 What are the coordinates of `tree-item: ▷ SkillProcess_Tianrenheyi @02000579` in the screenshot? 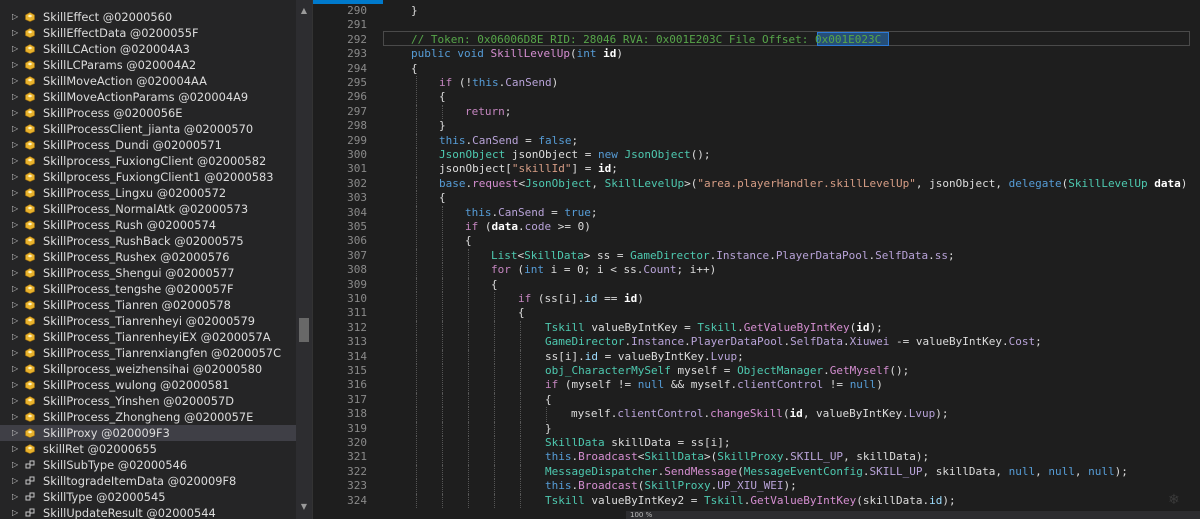 It's located at (148, 321).